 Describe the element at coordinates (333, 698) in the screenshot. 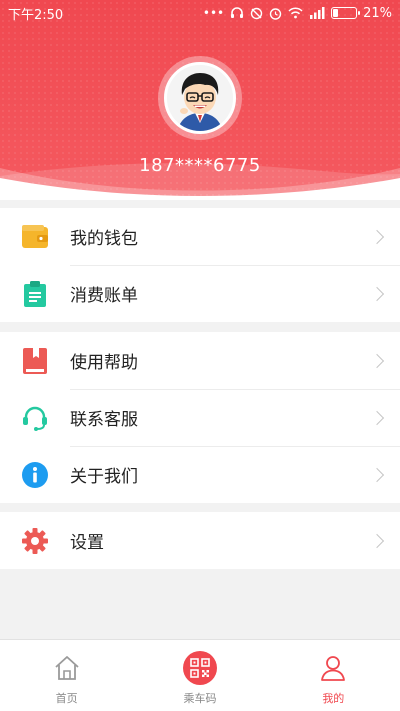

I see `nav-label: 我的` at that location.